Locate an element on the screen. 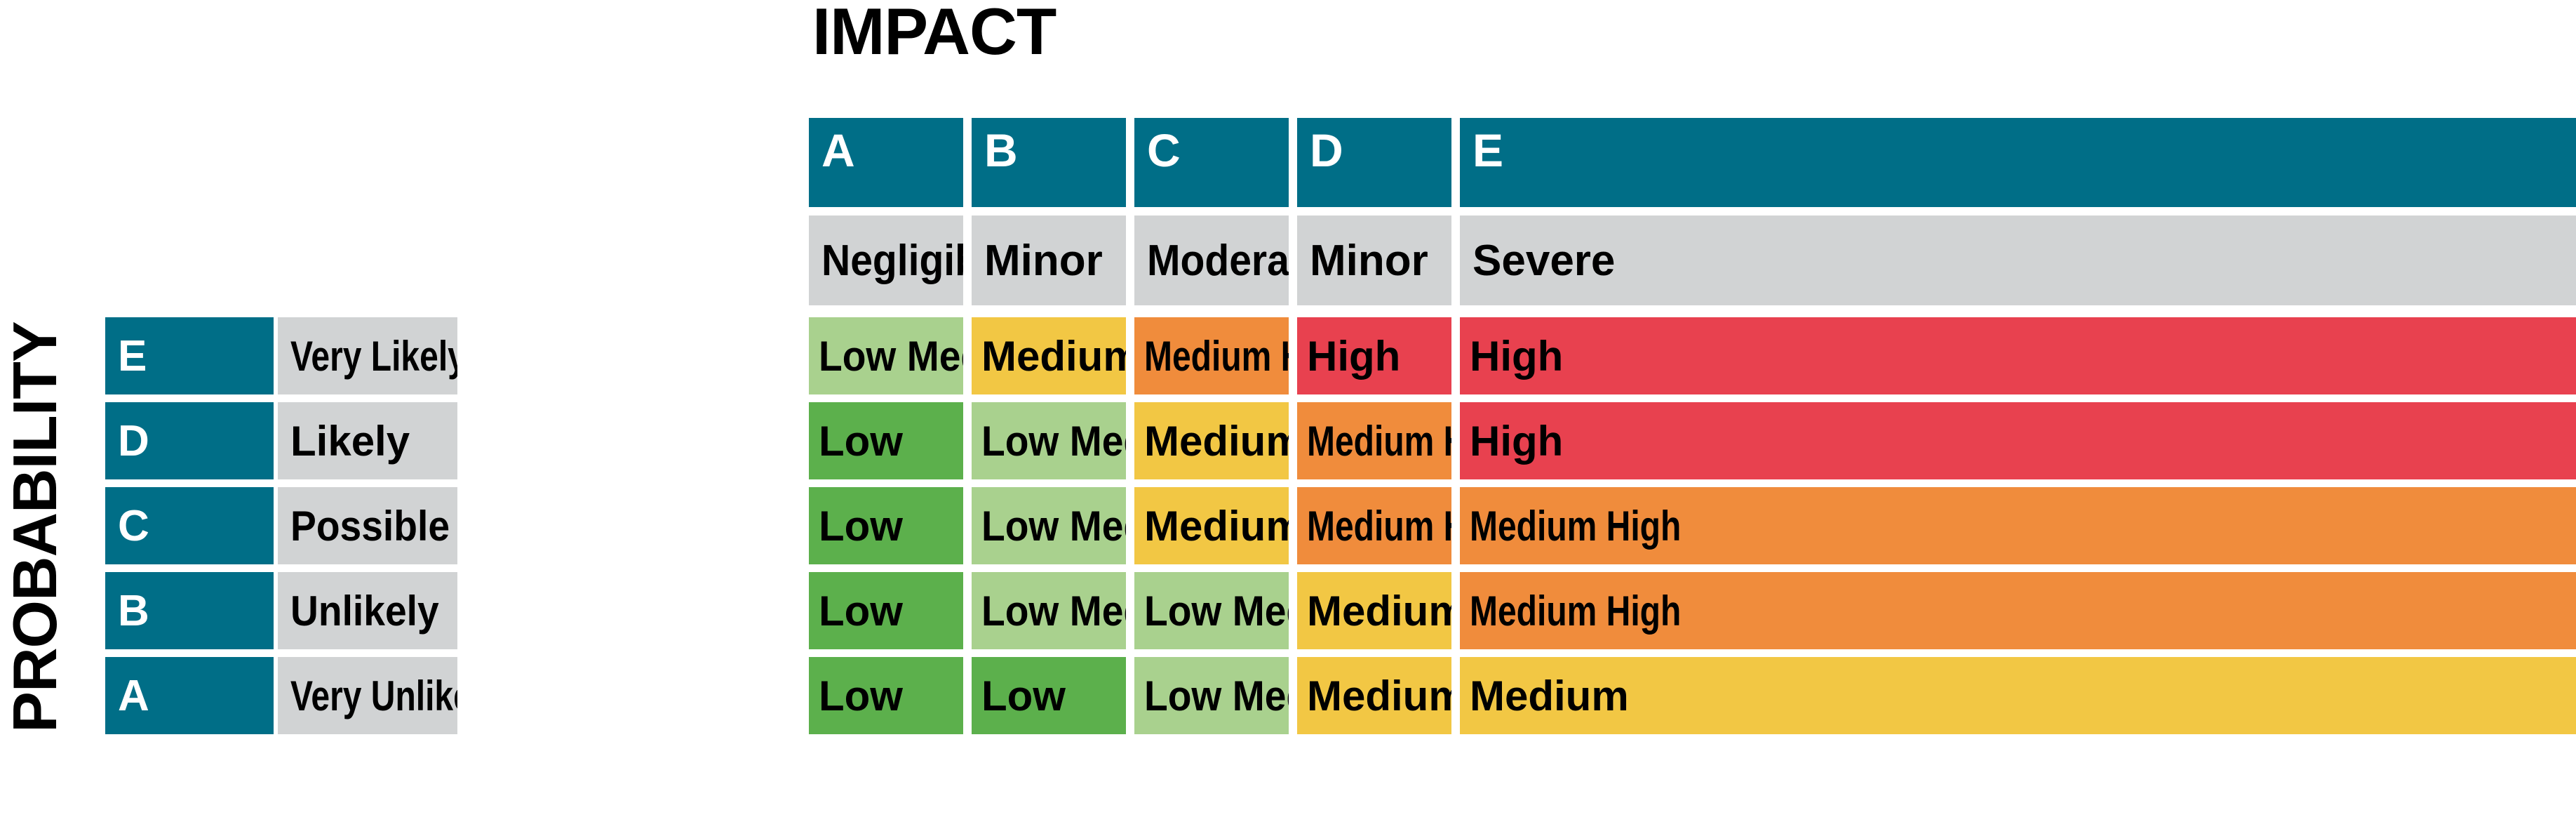  probability-row-label-E: Very Likely is located at coordinates (368, 355).